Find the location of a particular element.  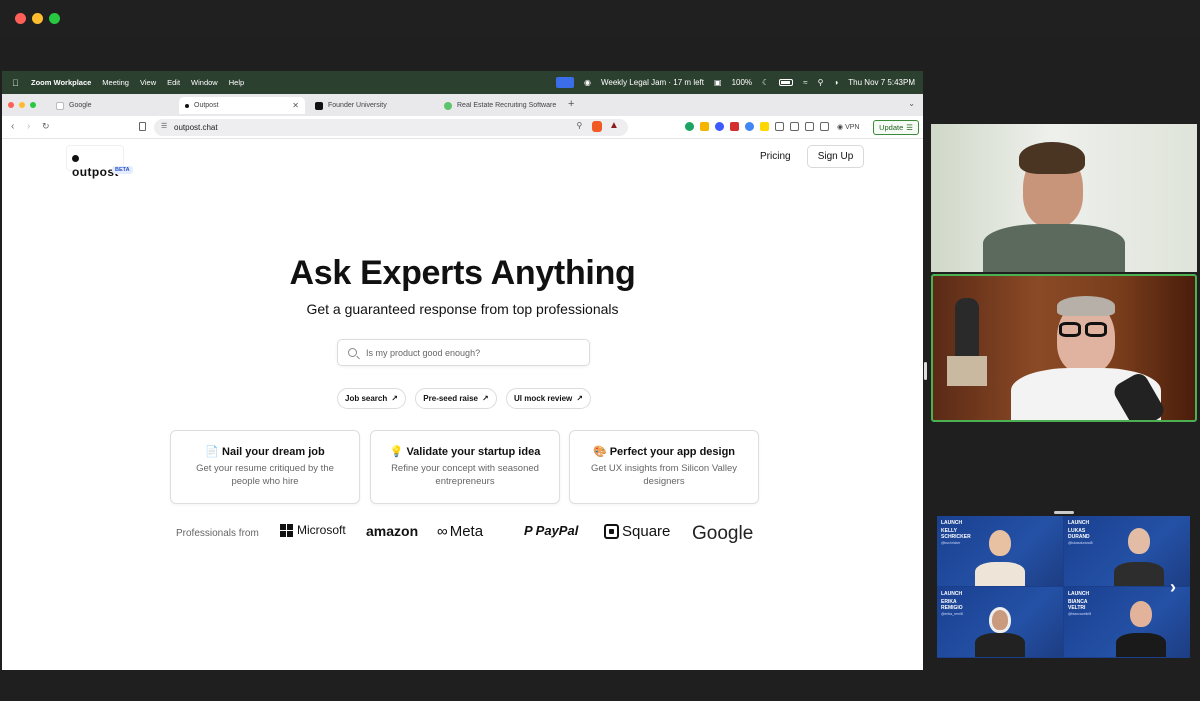

chip-job-search: Job search ↗ is located at coordinates (371, 398).